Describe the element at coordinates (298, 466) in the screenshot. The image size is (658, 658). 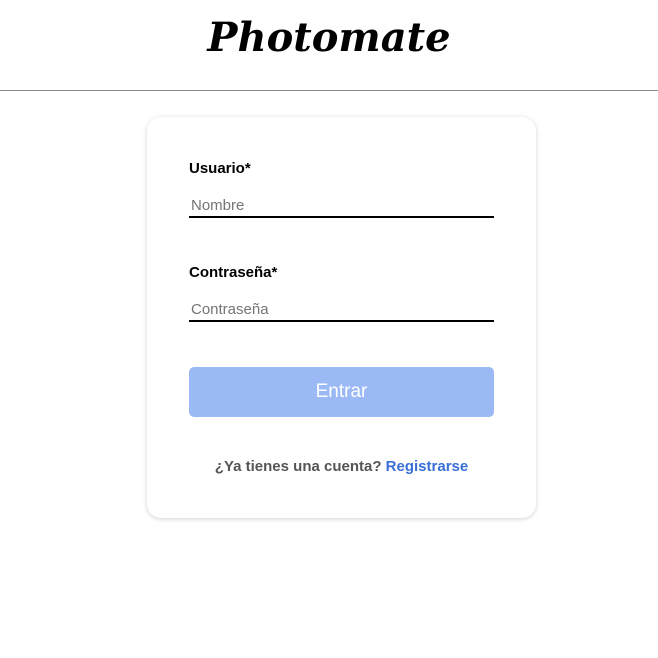
I see `register-prompt-text: ¿Ya tienes una cuenta?` at that location.